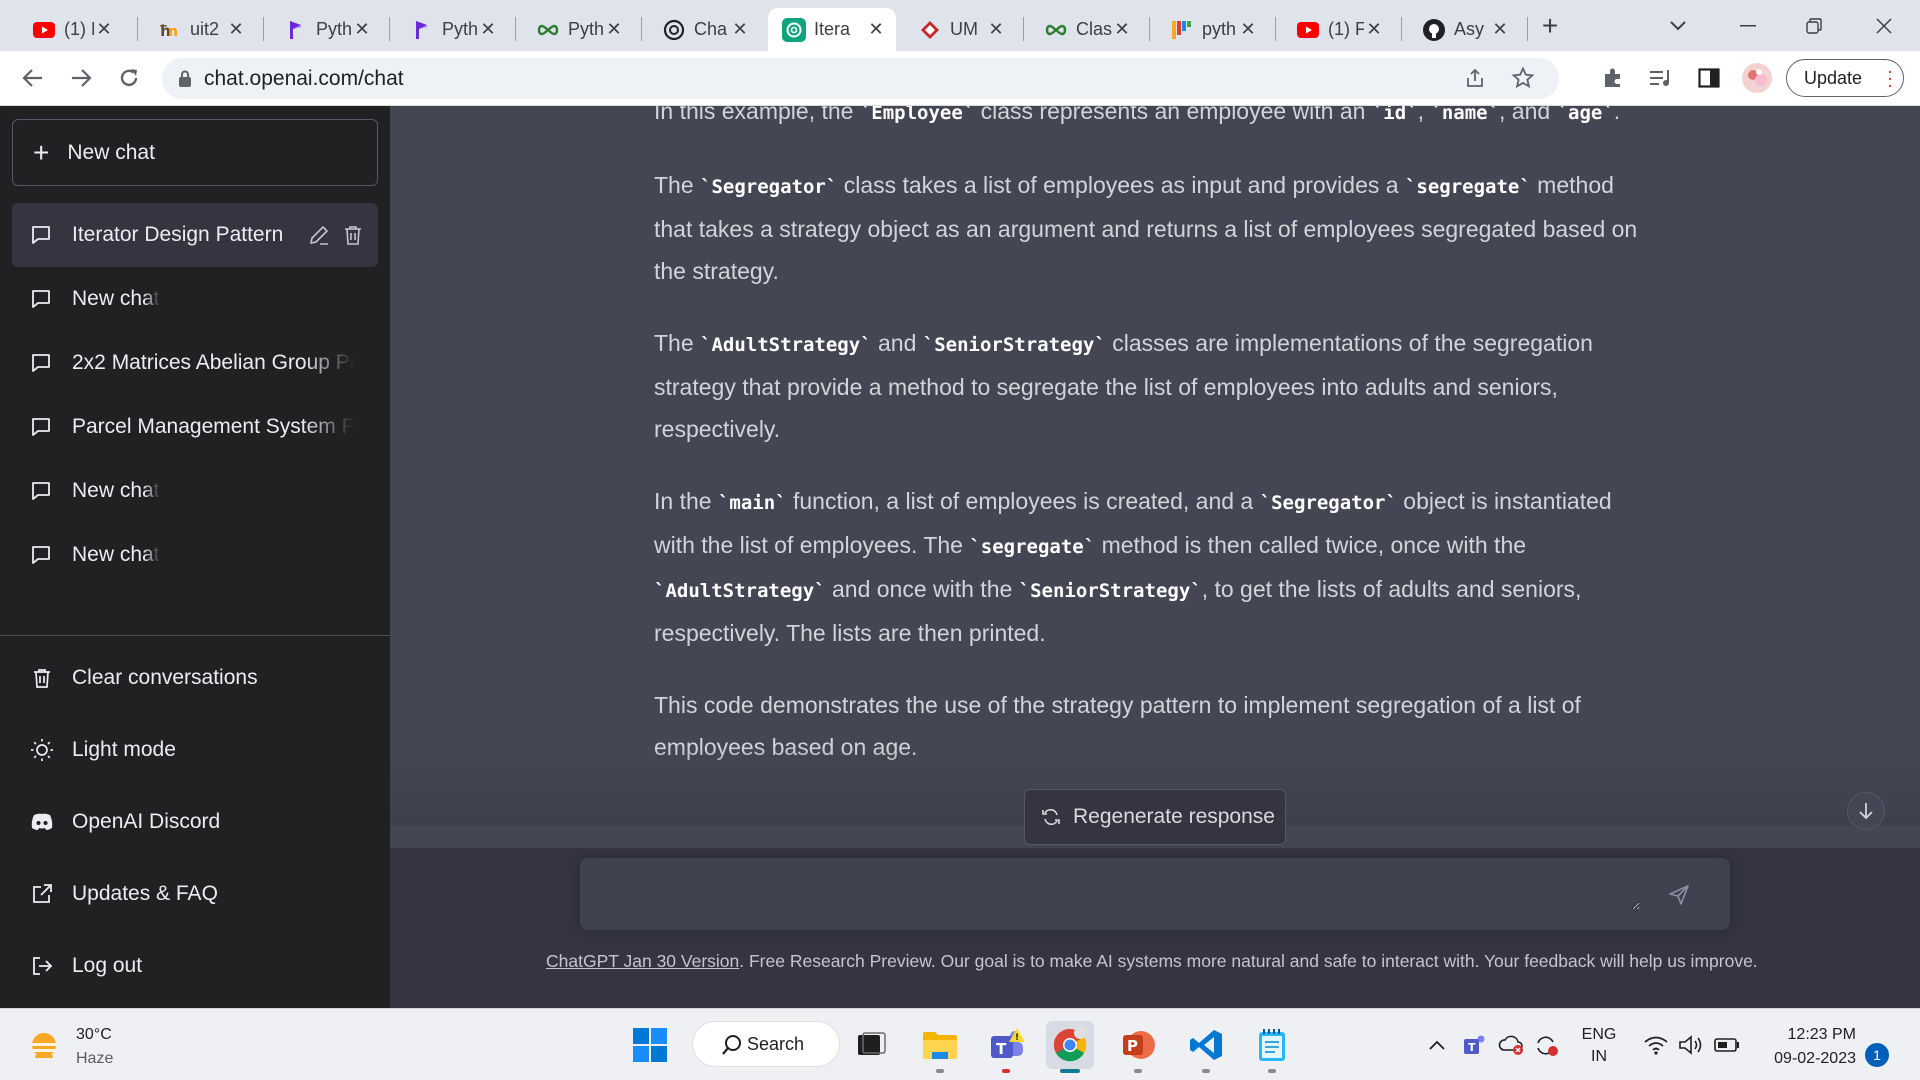 The width and height of the screenshot is (1920, 1080). Describe the element at coordinates (353, 238) in the screenshot. I see `delete-trash-icon` at that location.